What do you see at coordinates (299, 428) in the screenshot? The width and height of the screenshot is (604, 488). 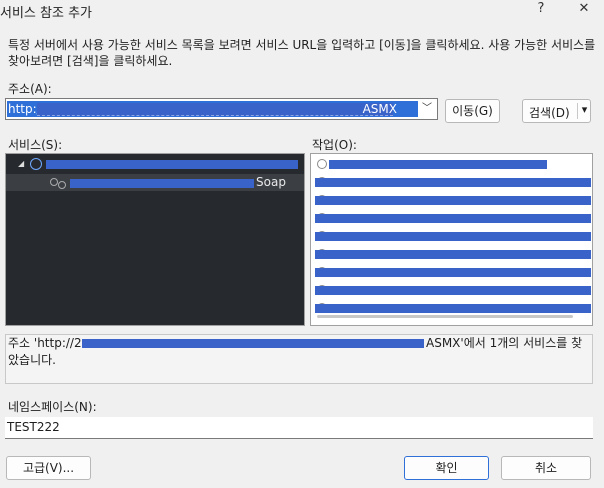 I see `namespace-input: TEST222` at bounding box center [299, 428].